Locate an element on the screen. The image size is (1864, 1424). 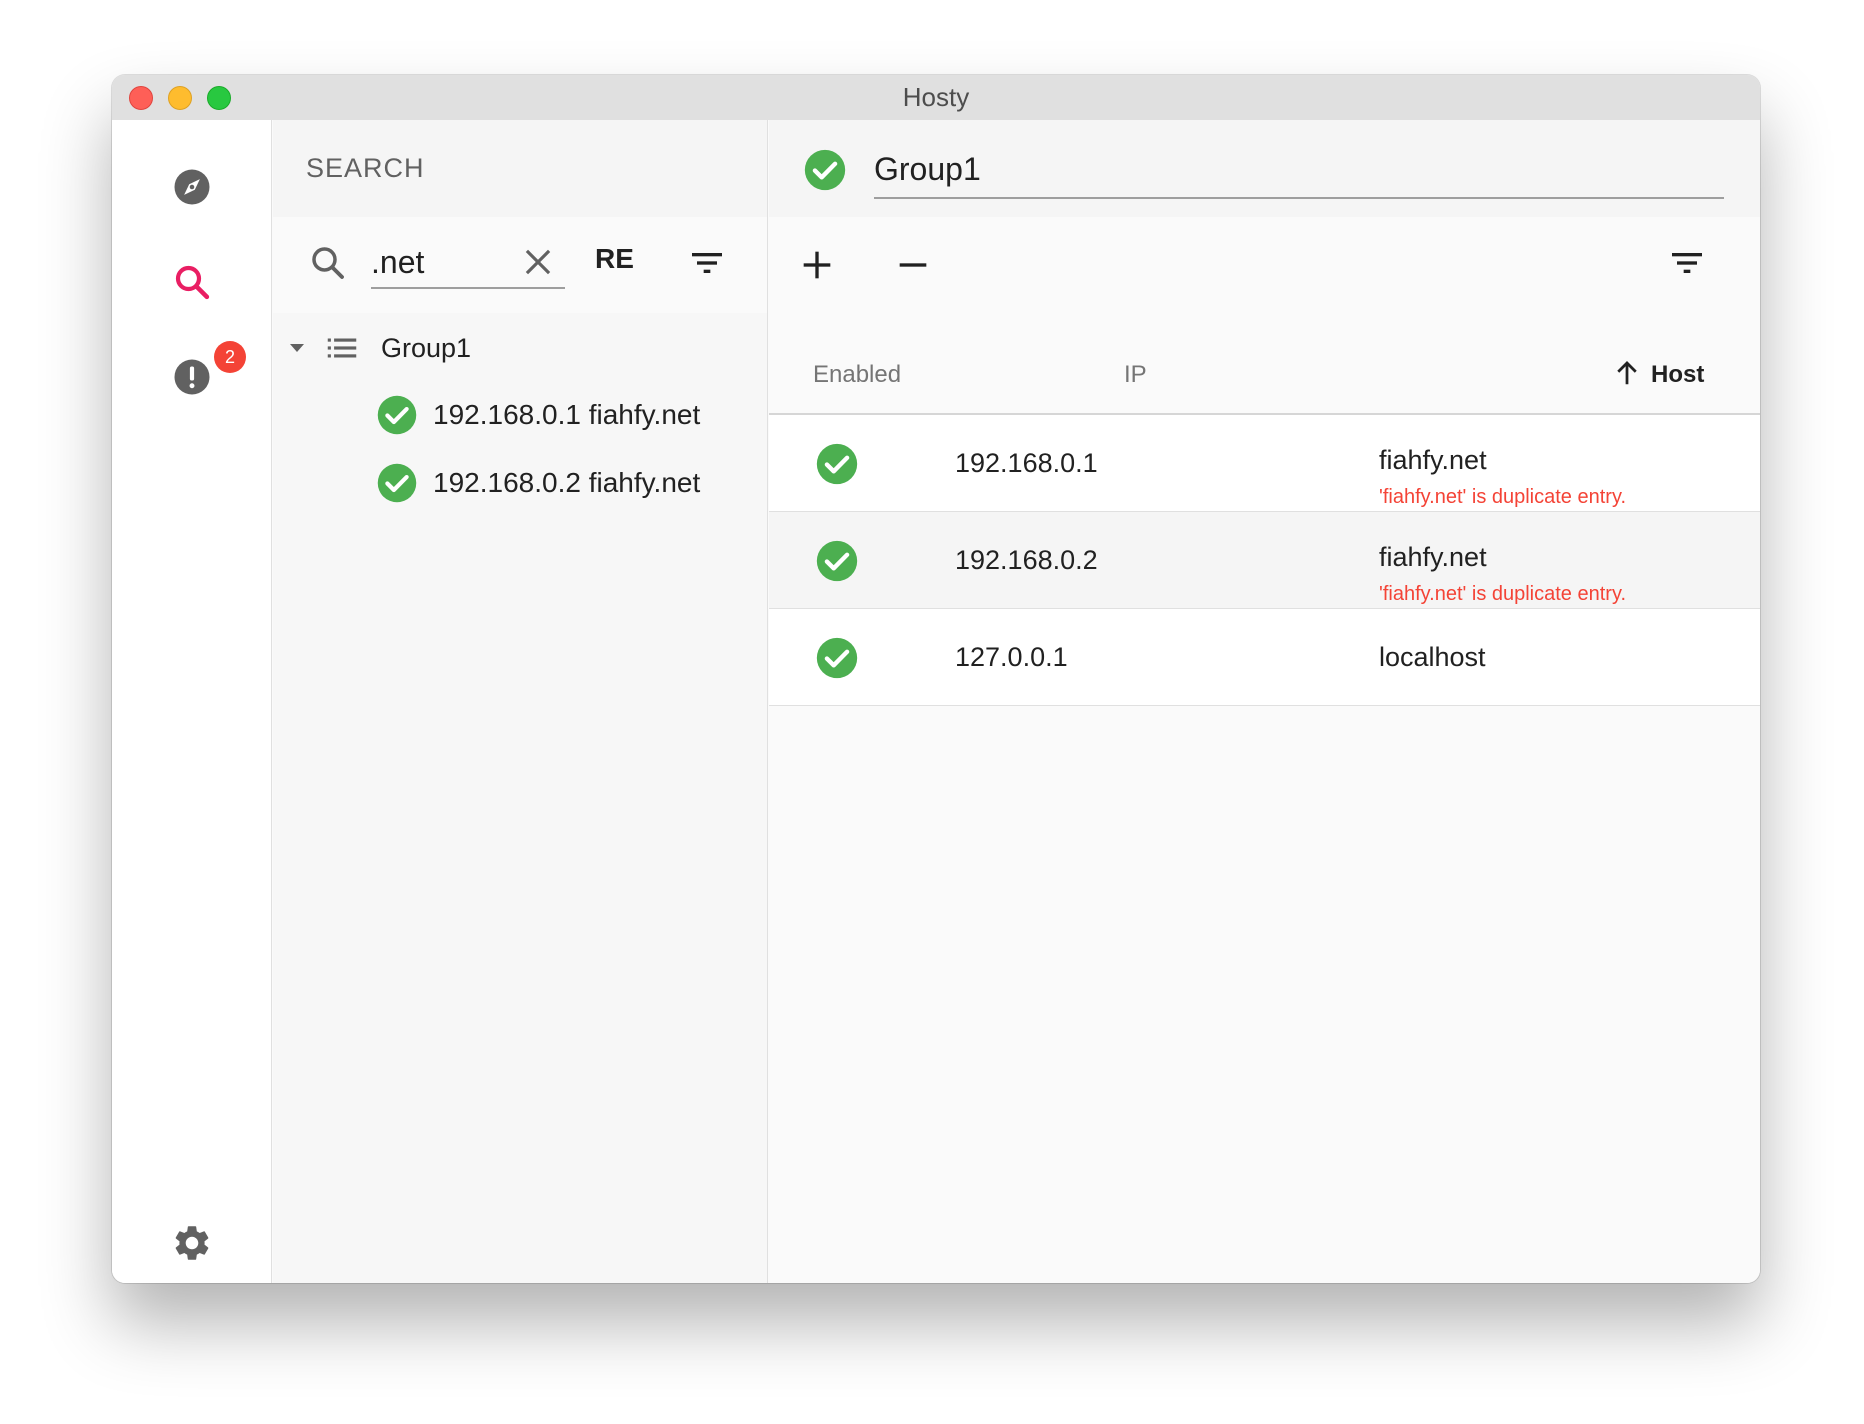
sort-ascending-arrow-icon is located at coordinates (1627, 373).